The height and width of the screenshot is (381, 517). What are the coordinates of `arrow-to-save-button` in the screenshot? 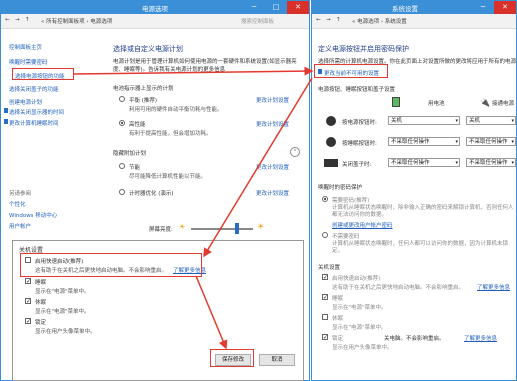 It's located at (211, 312).